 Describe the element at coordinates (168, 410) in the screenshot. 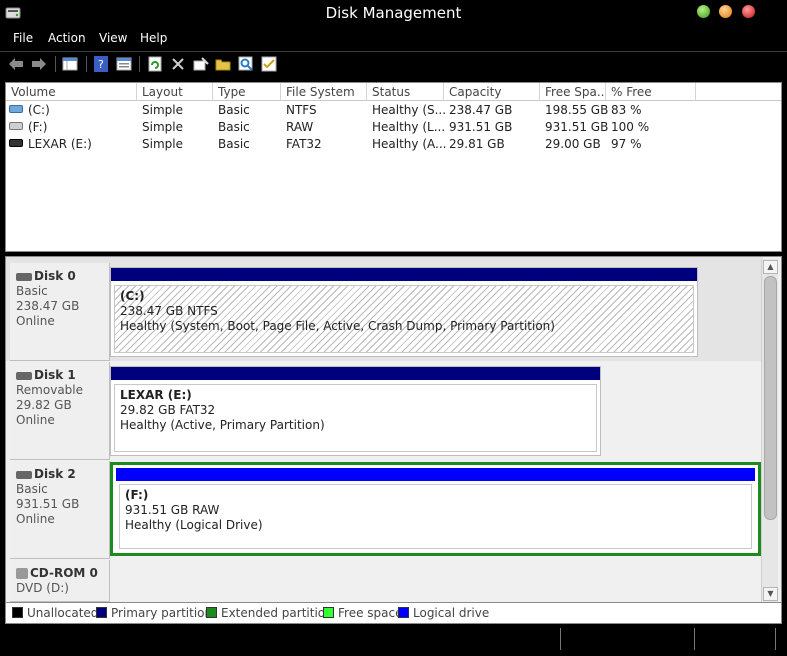

I see `partition-info: 29.82 GB FAT32` at that location.